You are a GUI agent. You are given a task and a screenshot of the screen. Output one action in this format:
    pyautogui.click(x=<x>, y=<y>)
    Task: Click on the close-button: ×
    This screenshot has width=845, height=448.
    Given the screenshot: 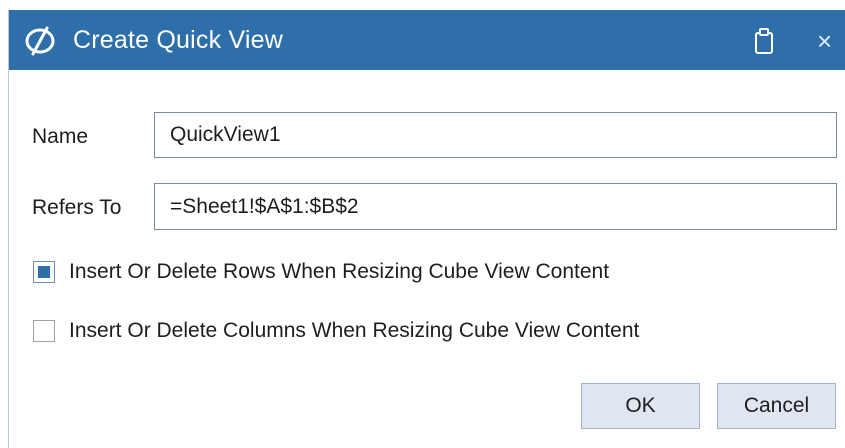 What is the action you would take?
    pyautogui.click(x=831, y=41)
    